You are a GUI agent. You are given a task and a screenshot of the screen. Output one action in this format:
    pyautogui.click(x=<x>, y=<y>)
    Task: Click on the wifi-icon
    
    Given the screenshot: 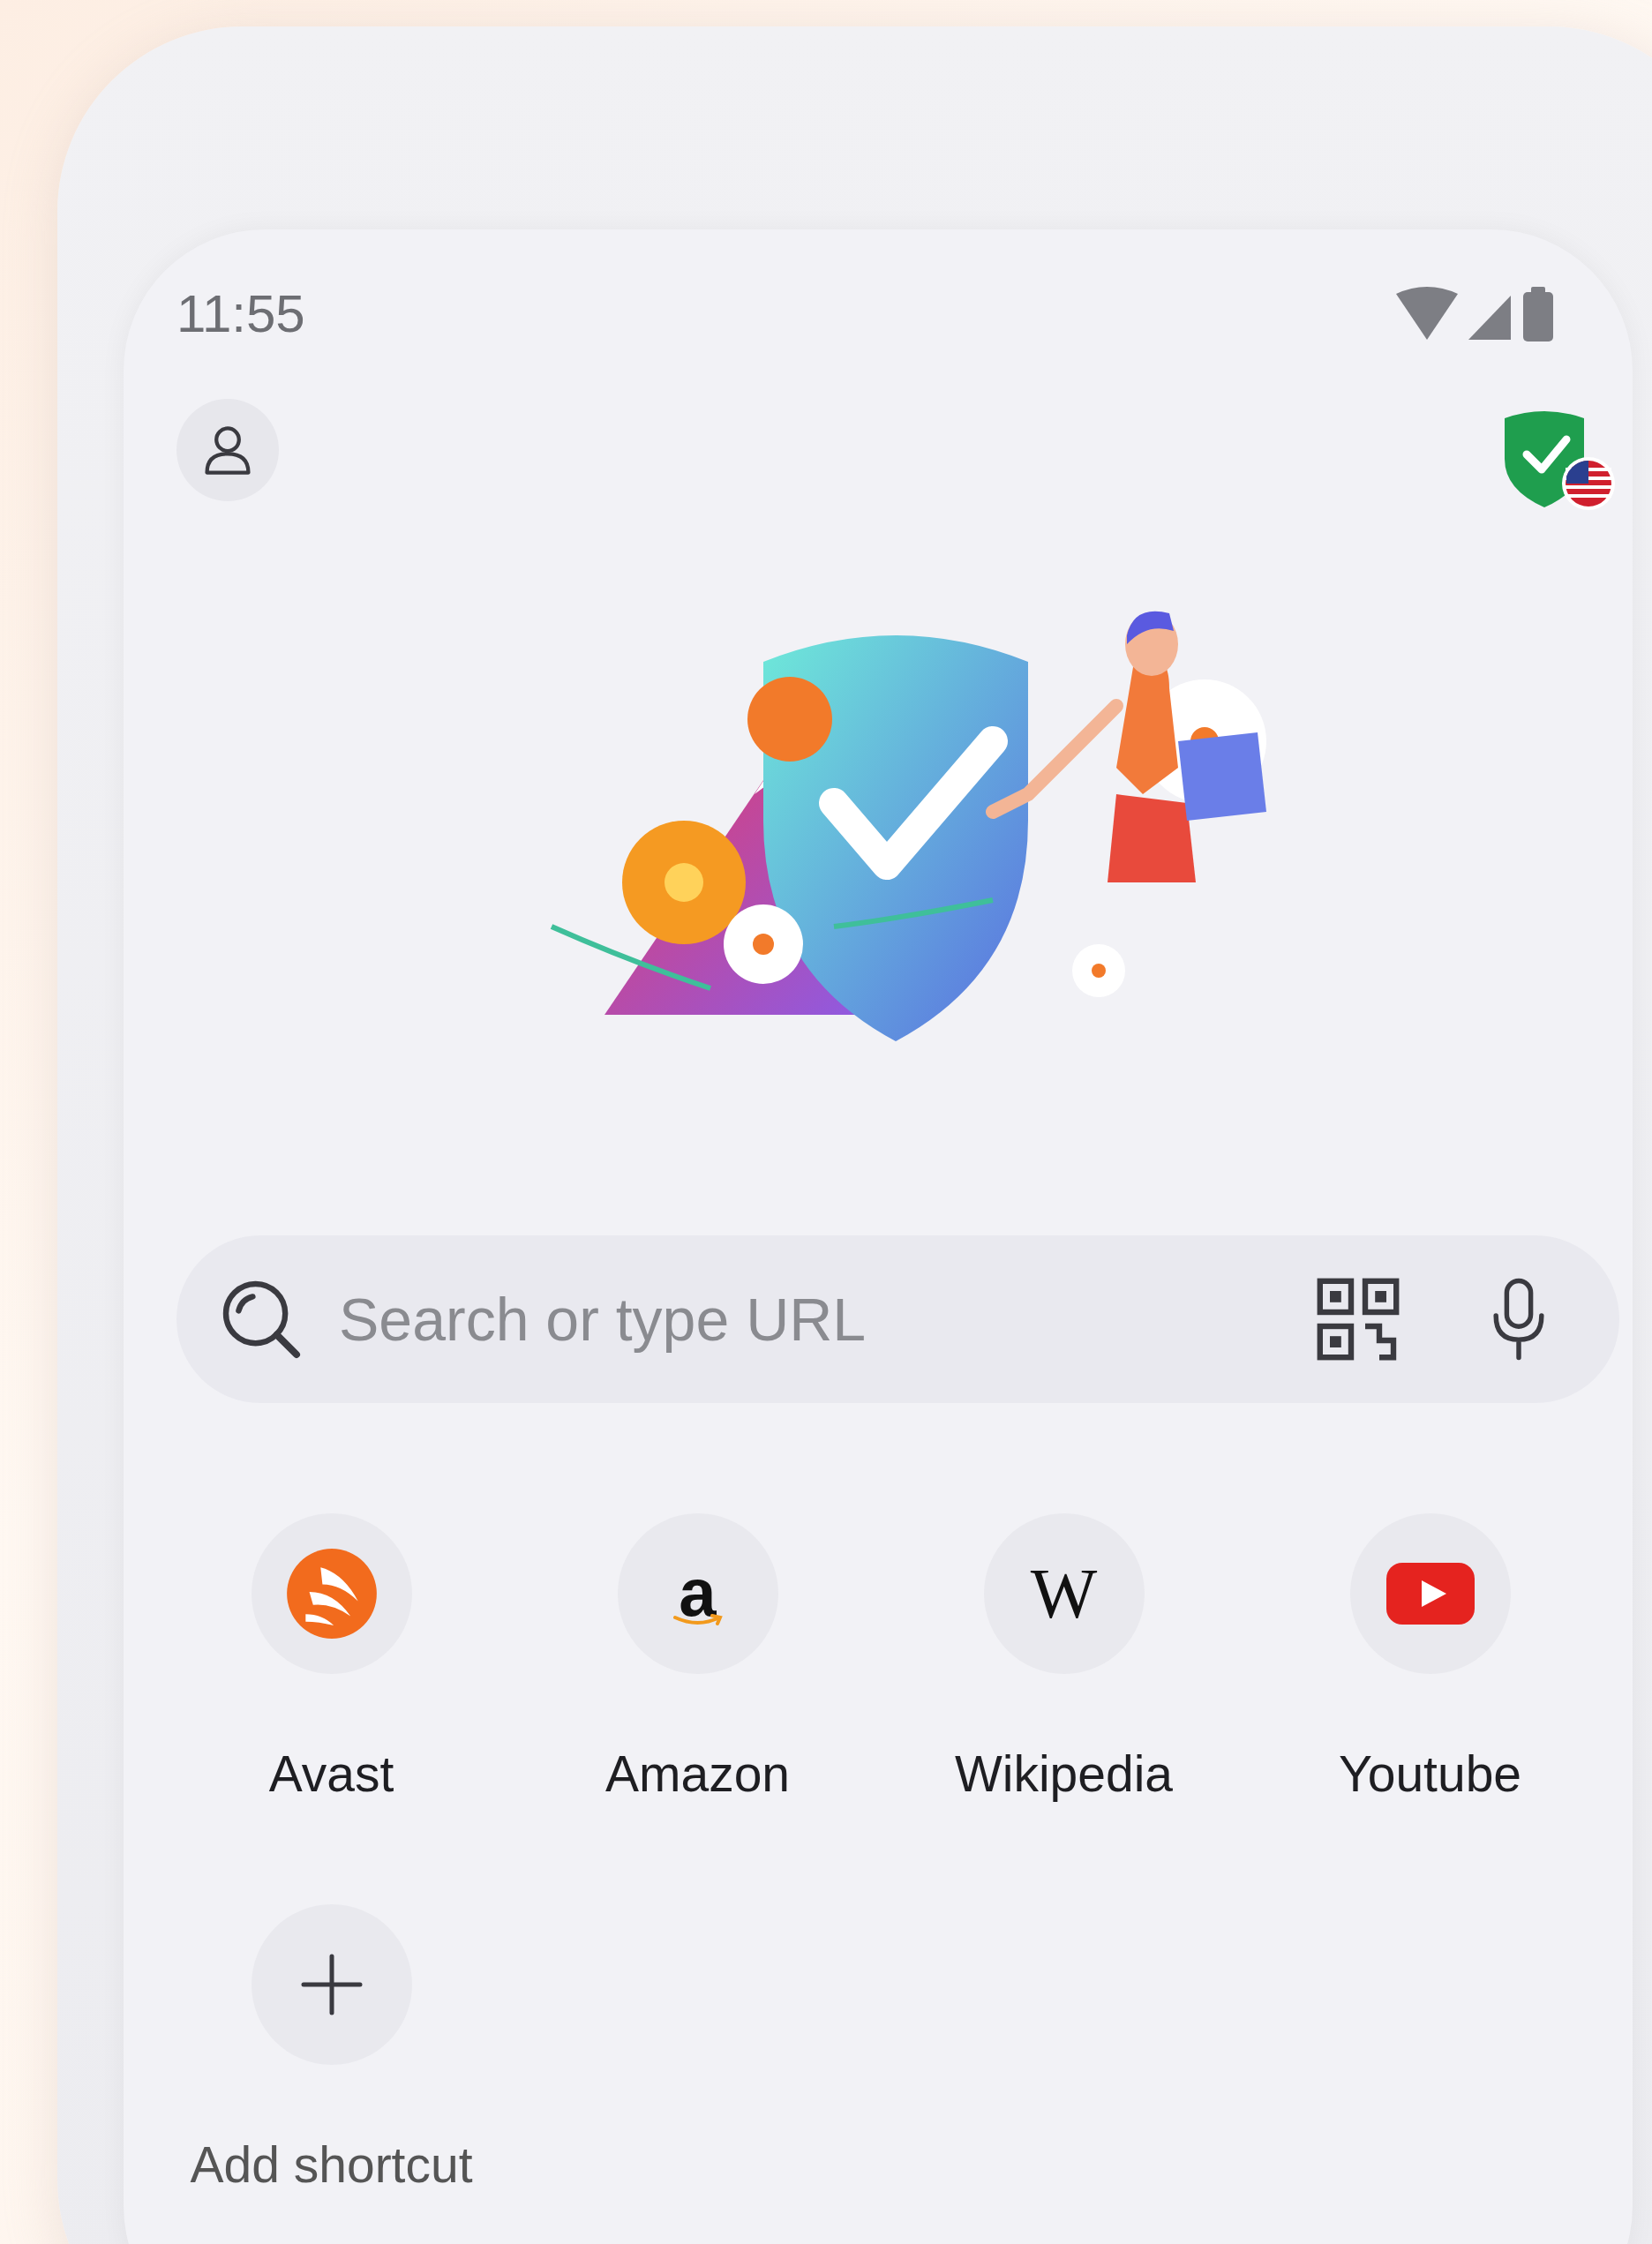 What is the action you would take?
    pyautogui.click(x=1427, y=313)
    